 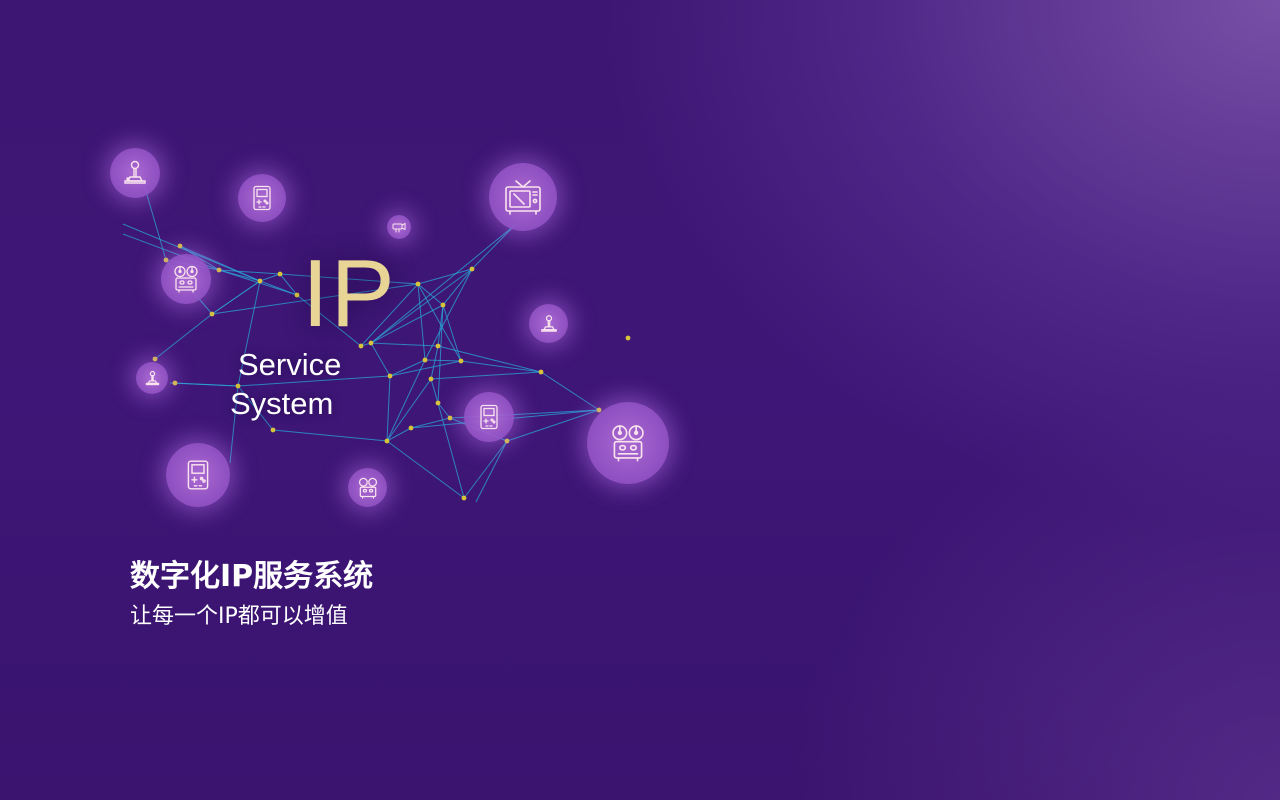 I want to click on retro-tv-icon, so click(x=523, y=197).